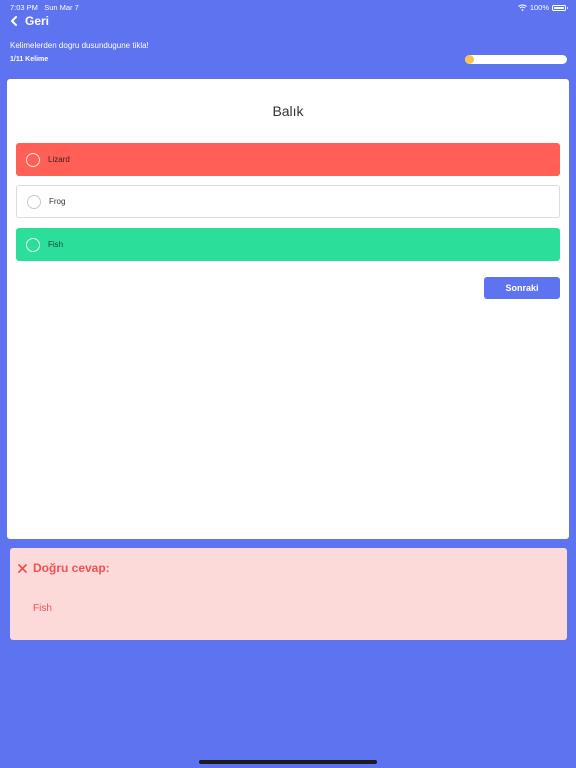 The image size is (576, 768). I want to click on option-lizard: Lizard, so click(288, 159).